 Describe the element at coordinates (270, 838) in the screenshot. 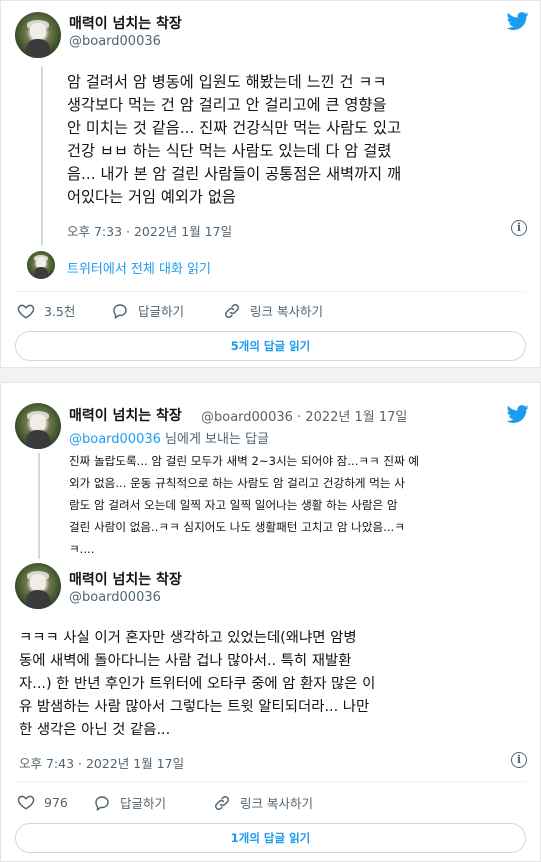

I see `read-replies-button: 1개의 답글 읽기` at that location.